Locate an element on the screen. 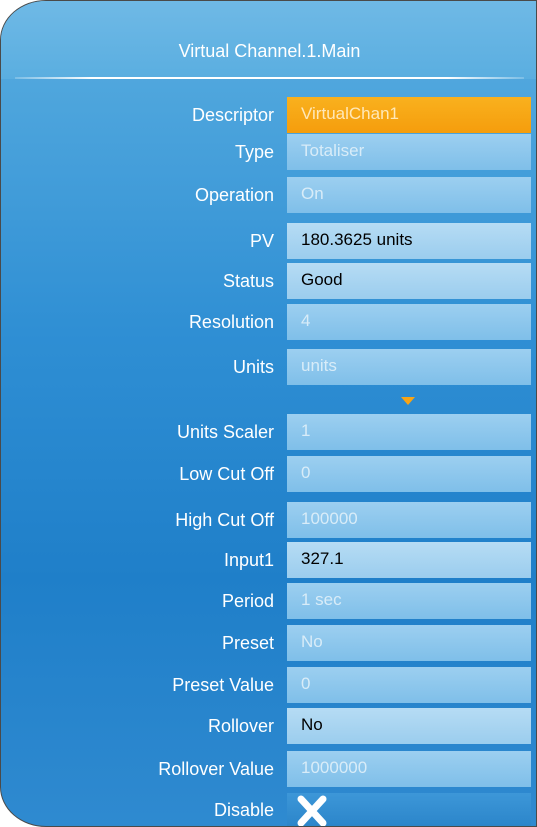  label-operation: Operation is located at coordinates (234, 195).